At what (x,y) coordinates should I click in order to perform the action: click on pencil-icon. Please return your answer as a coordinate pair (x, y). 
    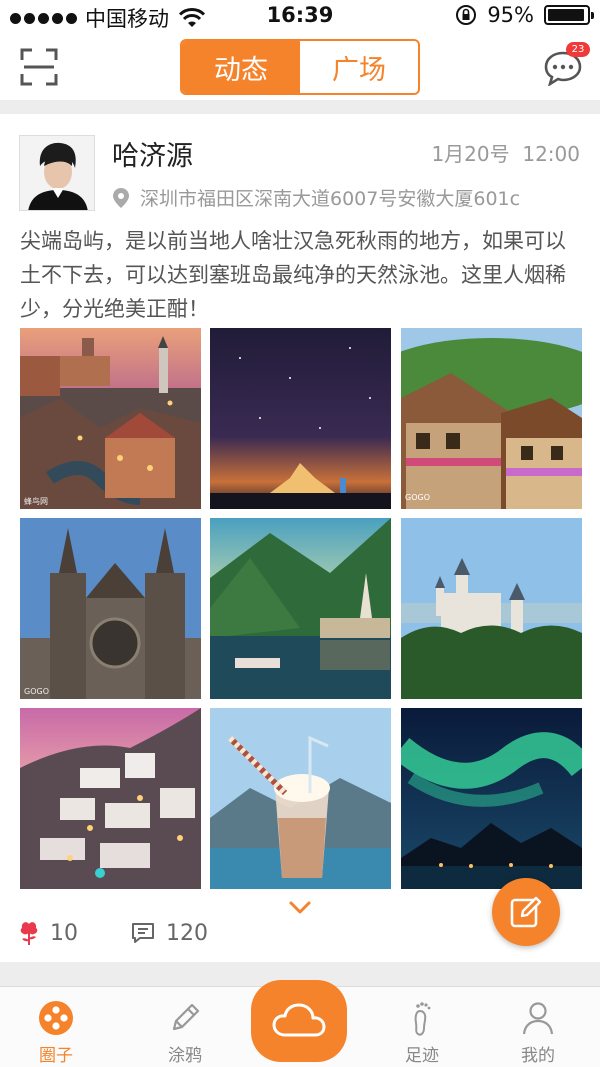
    Looking at the image, I should click on (186, 1017).